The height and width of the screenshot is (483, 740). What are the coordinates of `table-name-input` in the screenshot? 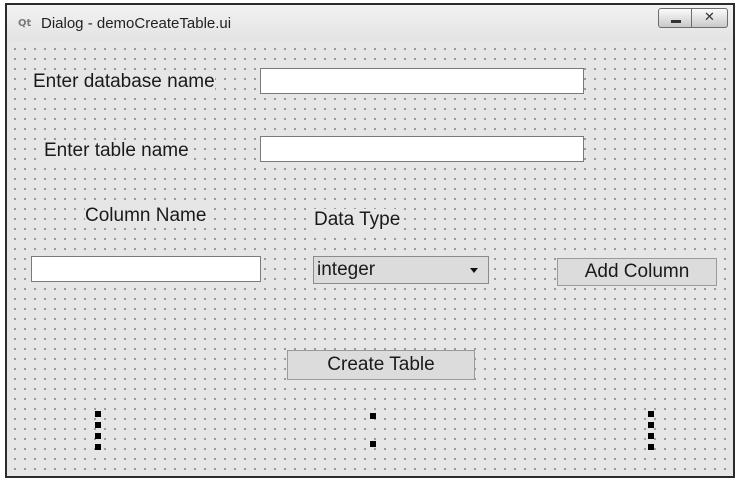 It's located at (422, 149).